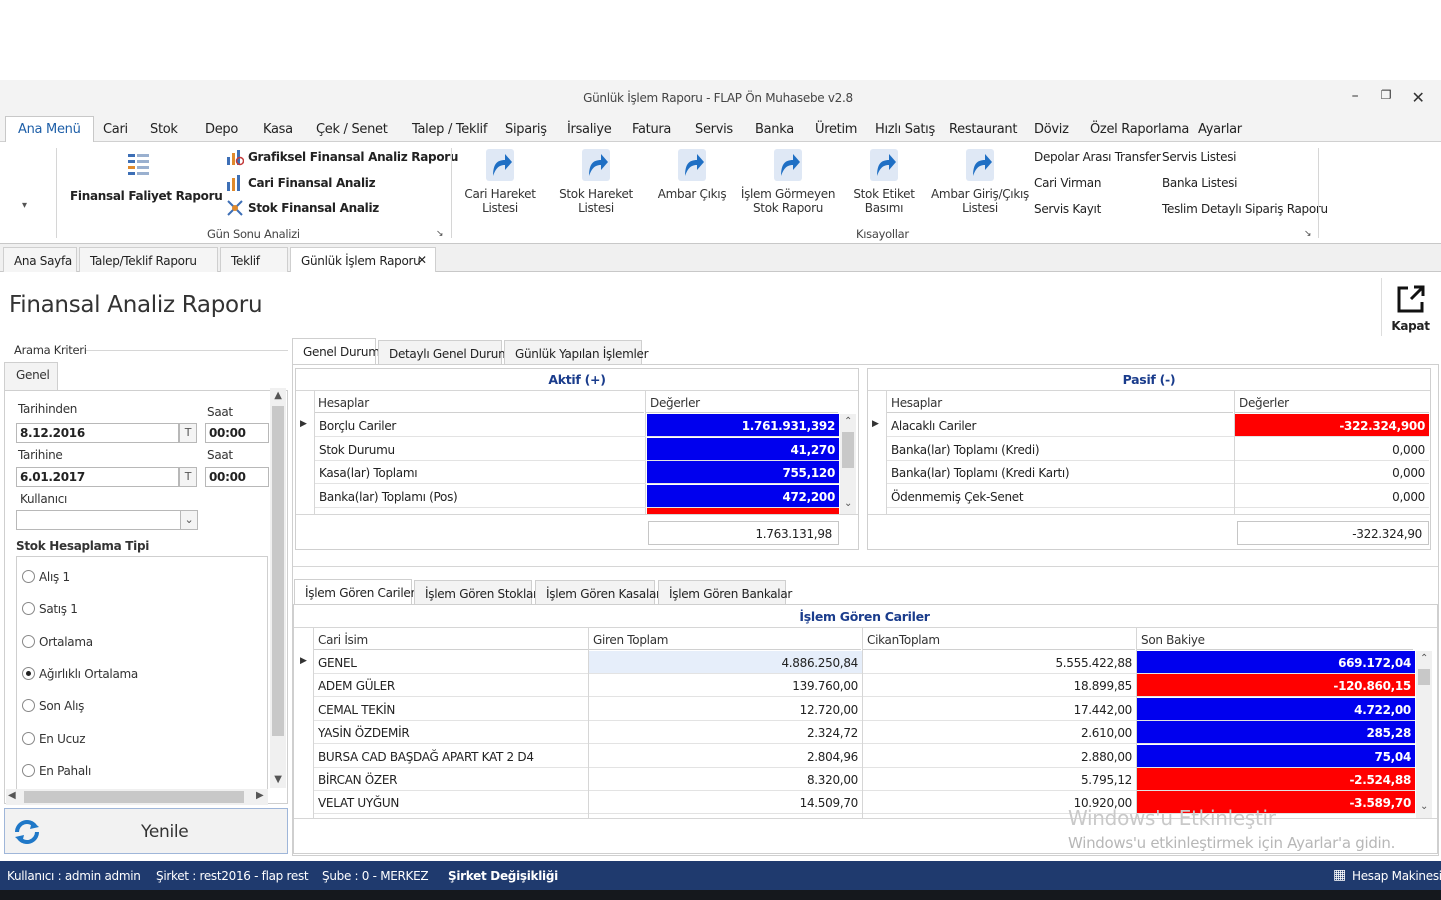 This screenshot has width=1441, height=900. I want to click on shortcut-button: Ambar Giriş/Çıkış Listesi, so click(980, 186).